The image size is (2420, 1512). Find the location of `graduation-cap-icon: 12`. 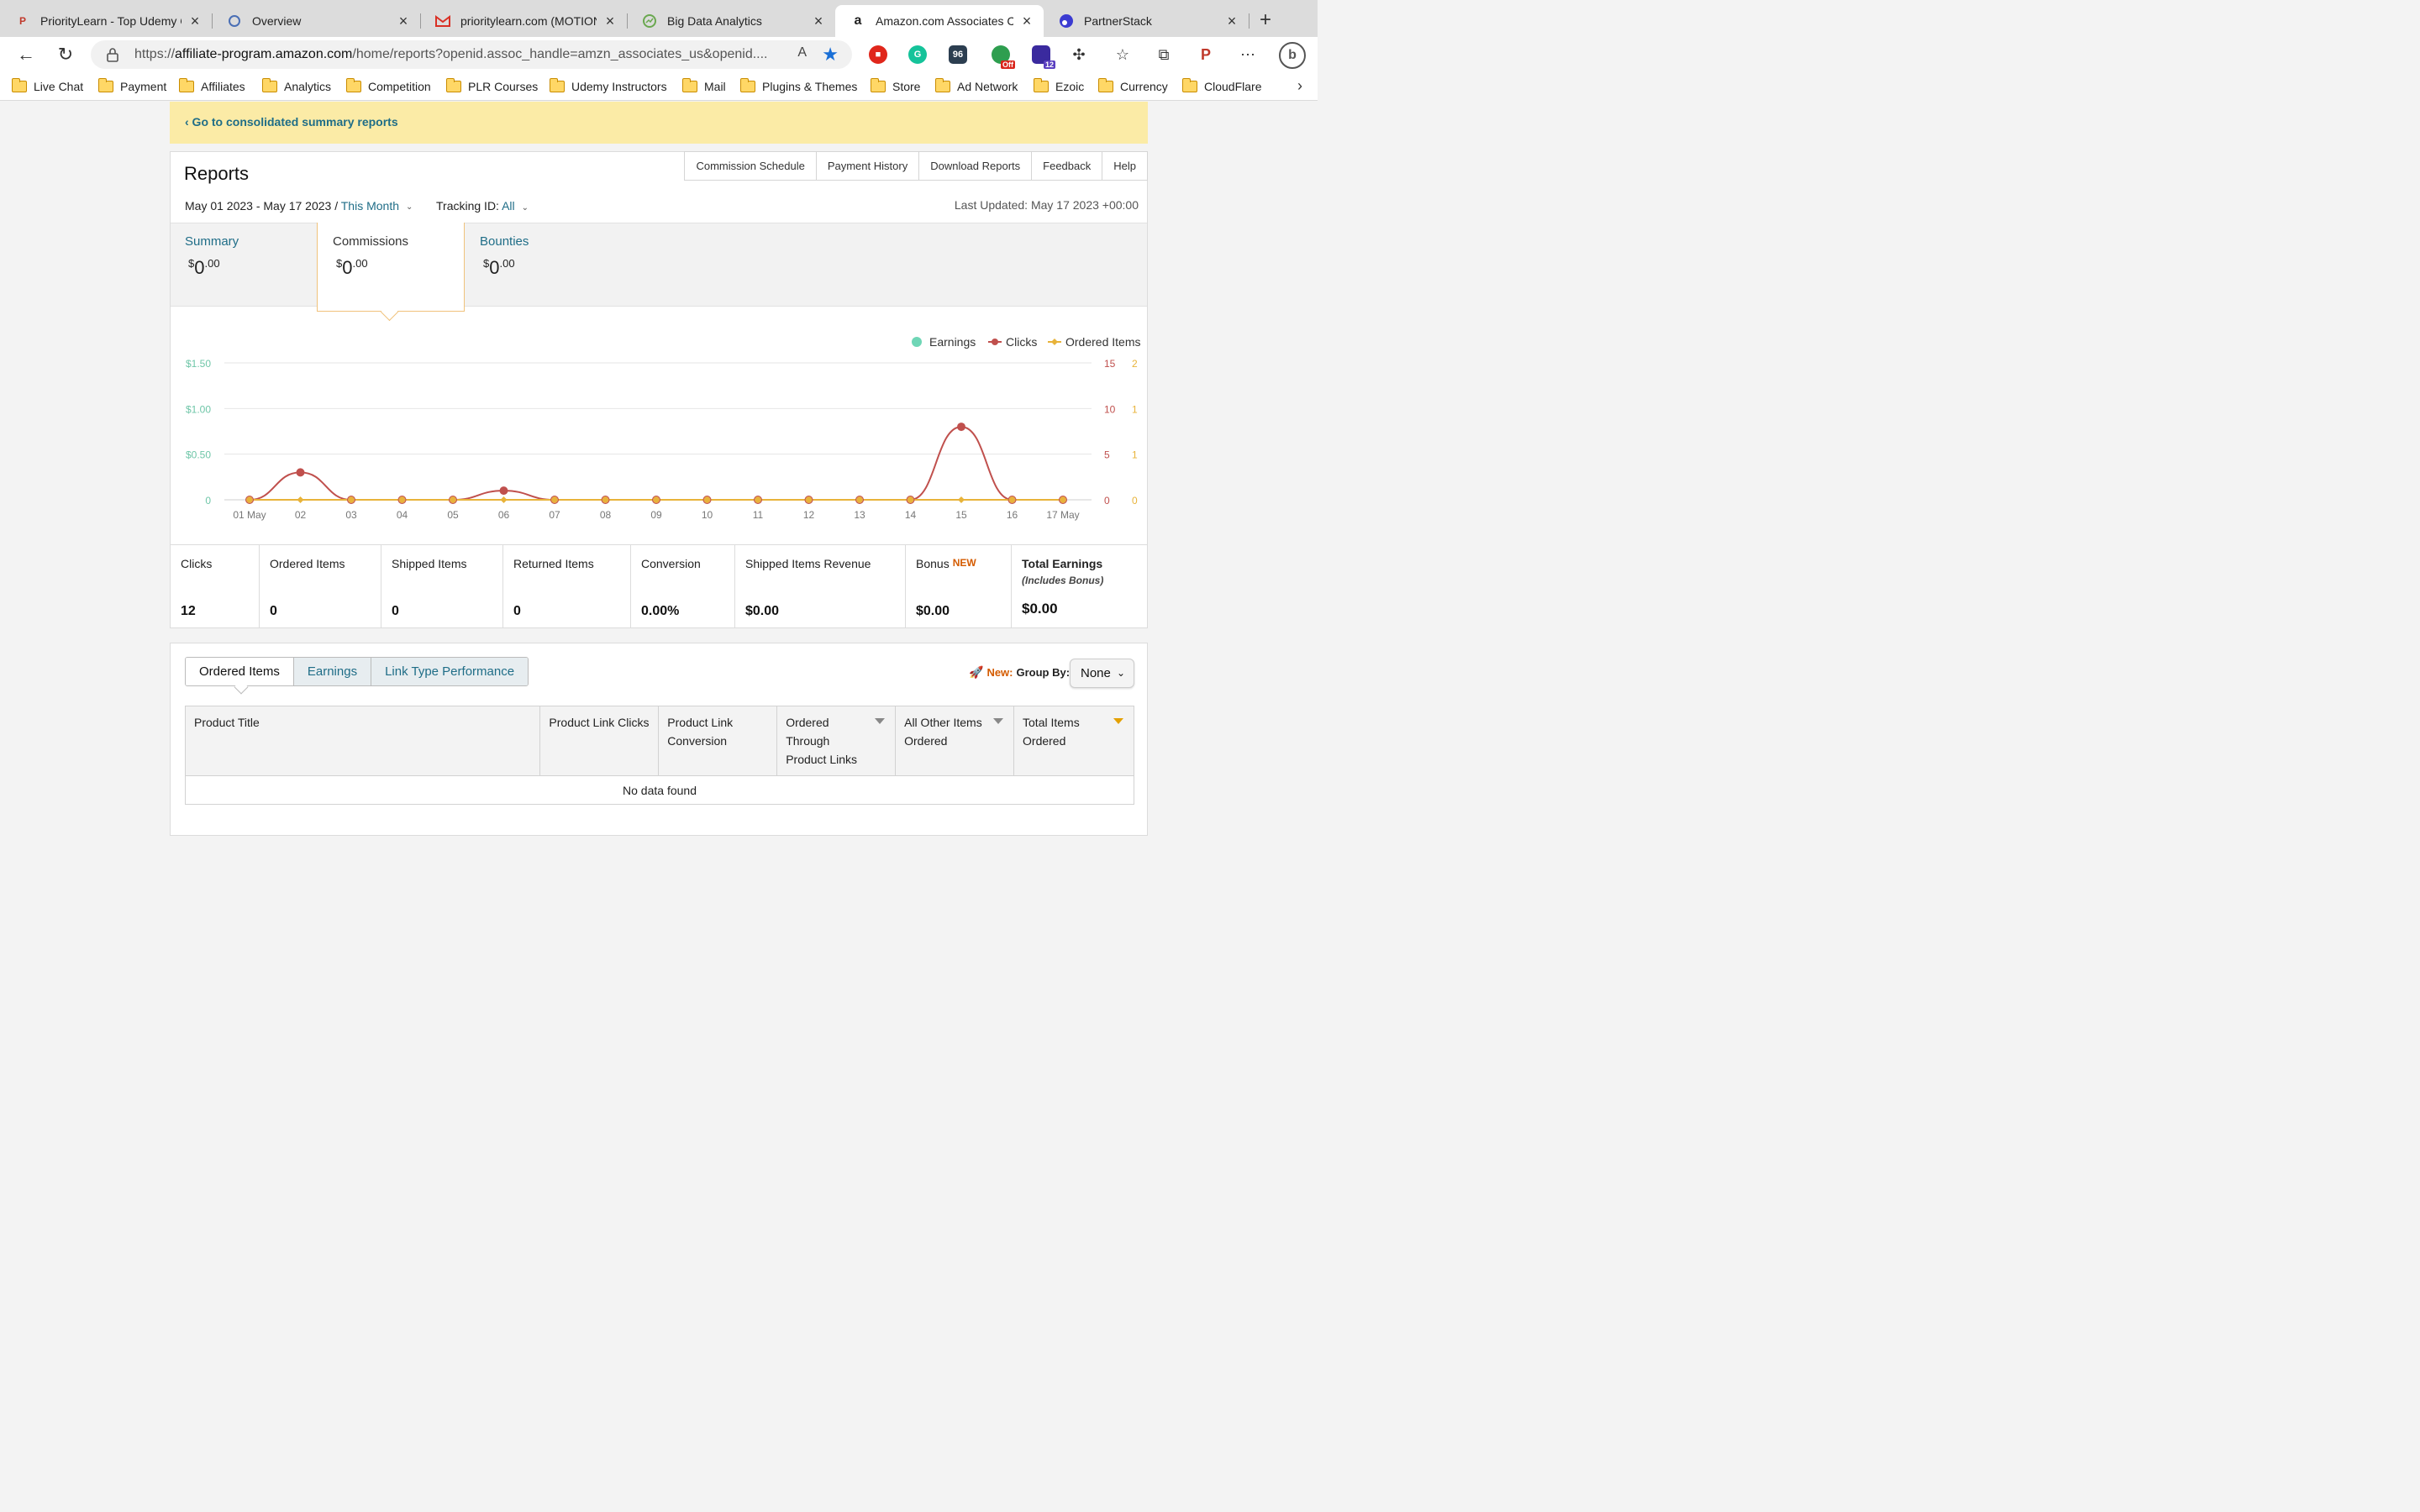

graduation-cap-icon: 12 is located at coordinates (1043, 57).